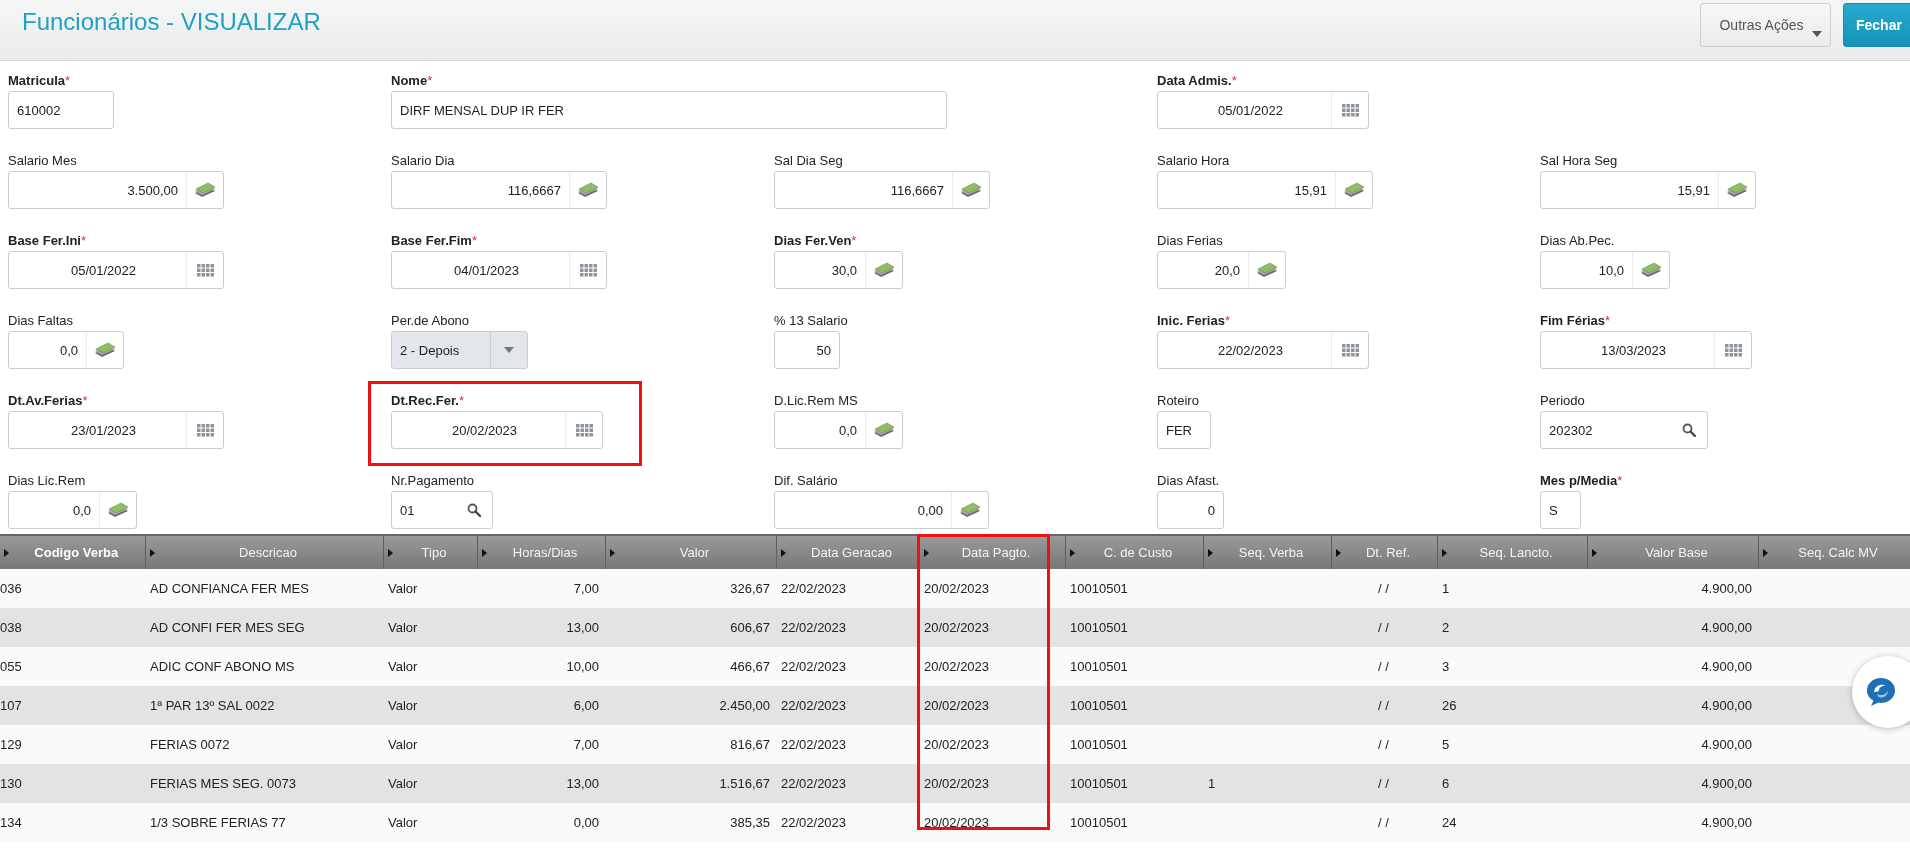 The height and width of the screenshot is (849, 1910). I want to click on field-label: Base Fer.Fim*, so click(434, 240).